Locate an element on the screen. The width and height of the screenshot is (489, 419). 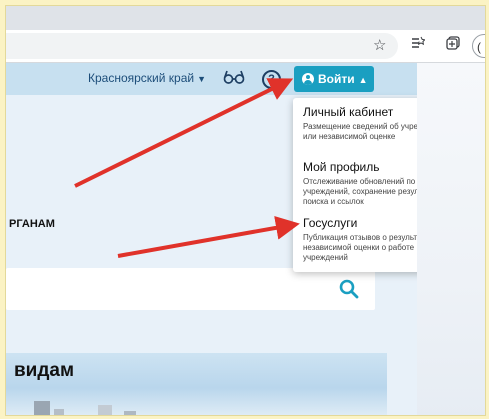
profile-button: ( is located at coordinates (478, 46).